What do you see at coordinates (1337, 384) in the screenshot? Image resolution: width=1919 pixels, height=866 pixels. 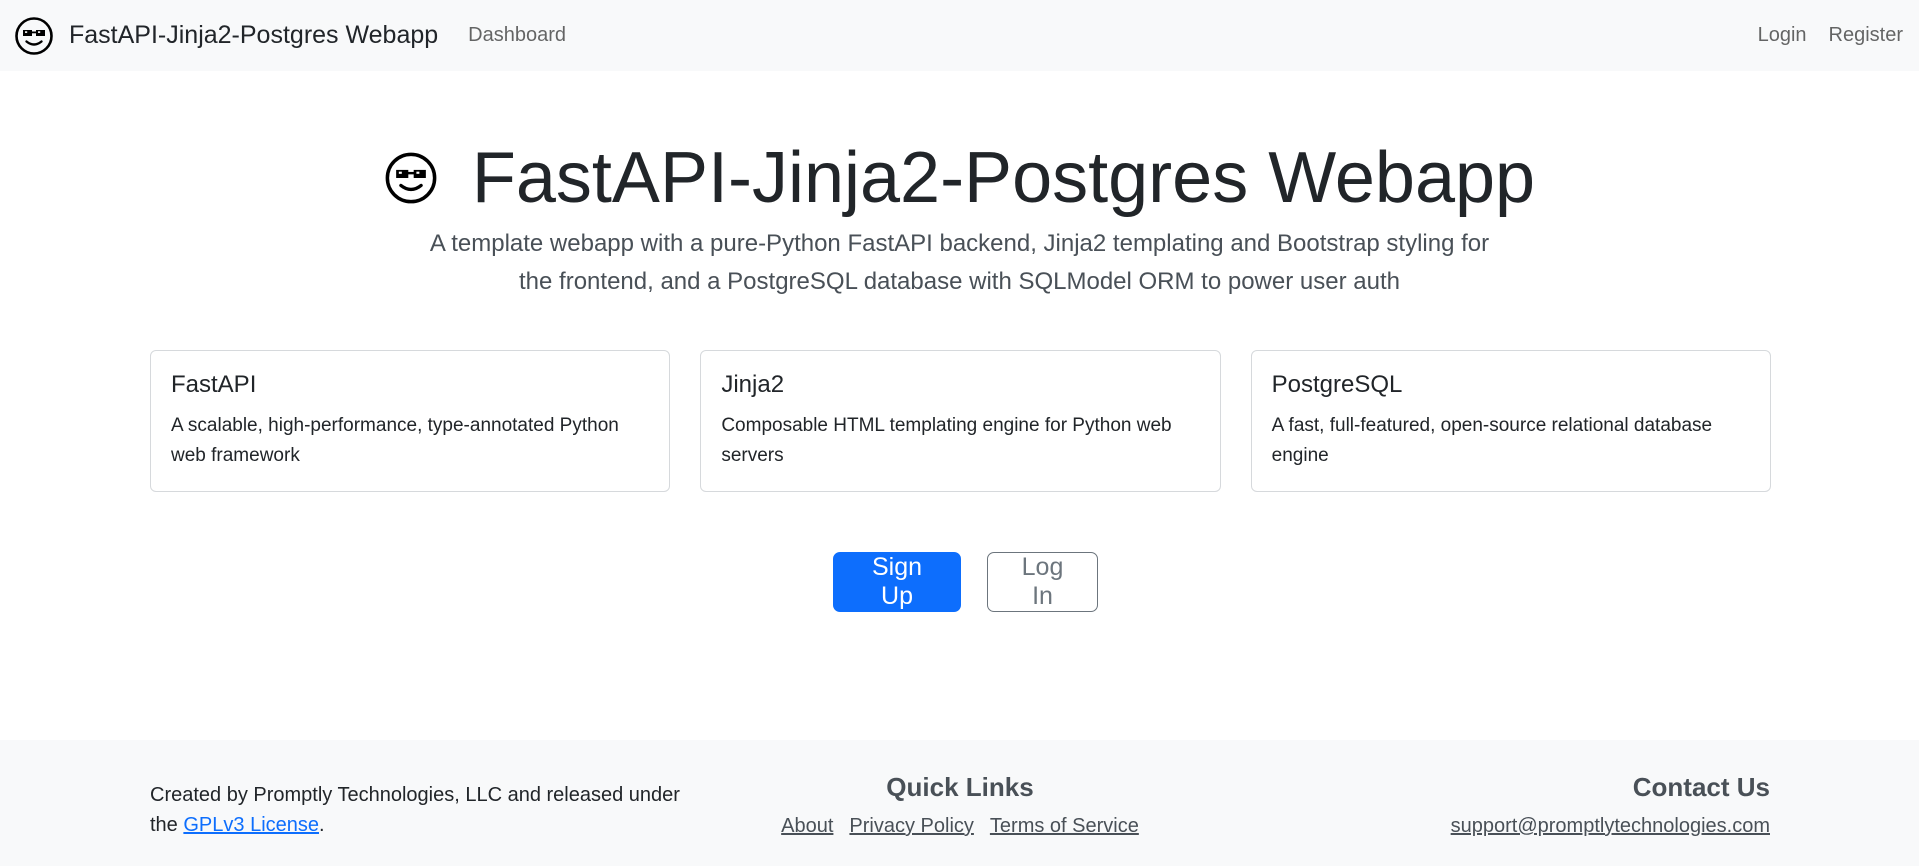 I see `card-title: PostgreSQL` at bounding box center [1337, 384].